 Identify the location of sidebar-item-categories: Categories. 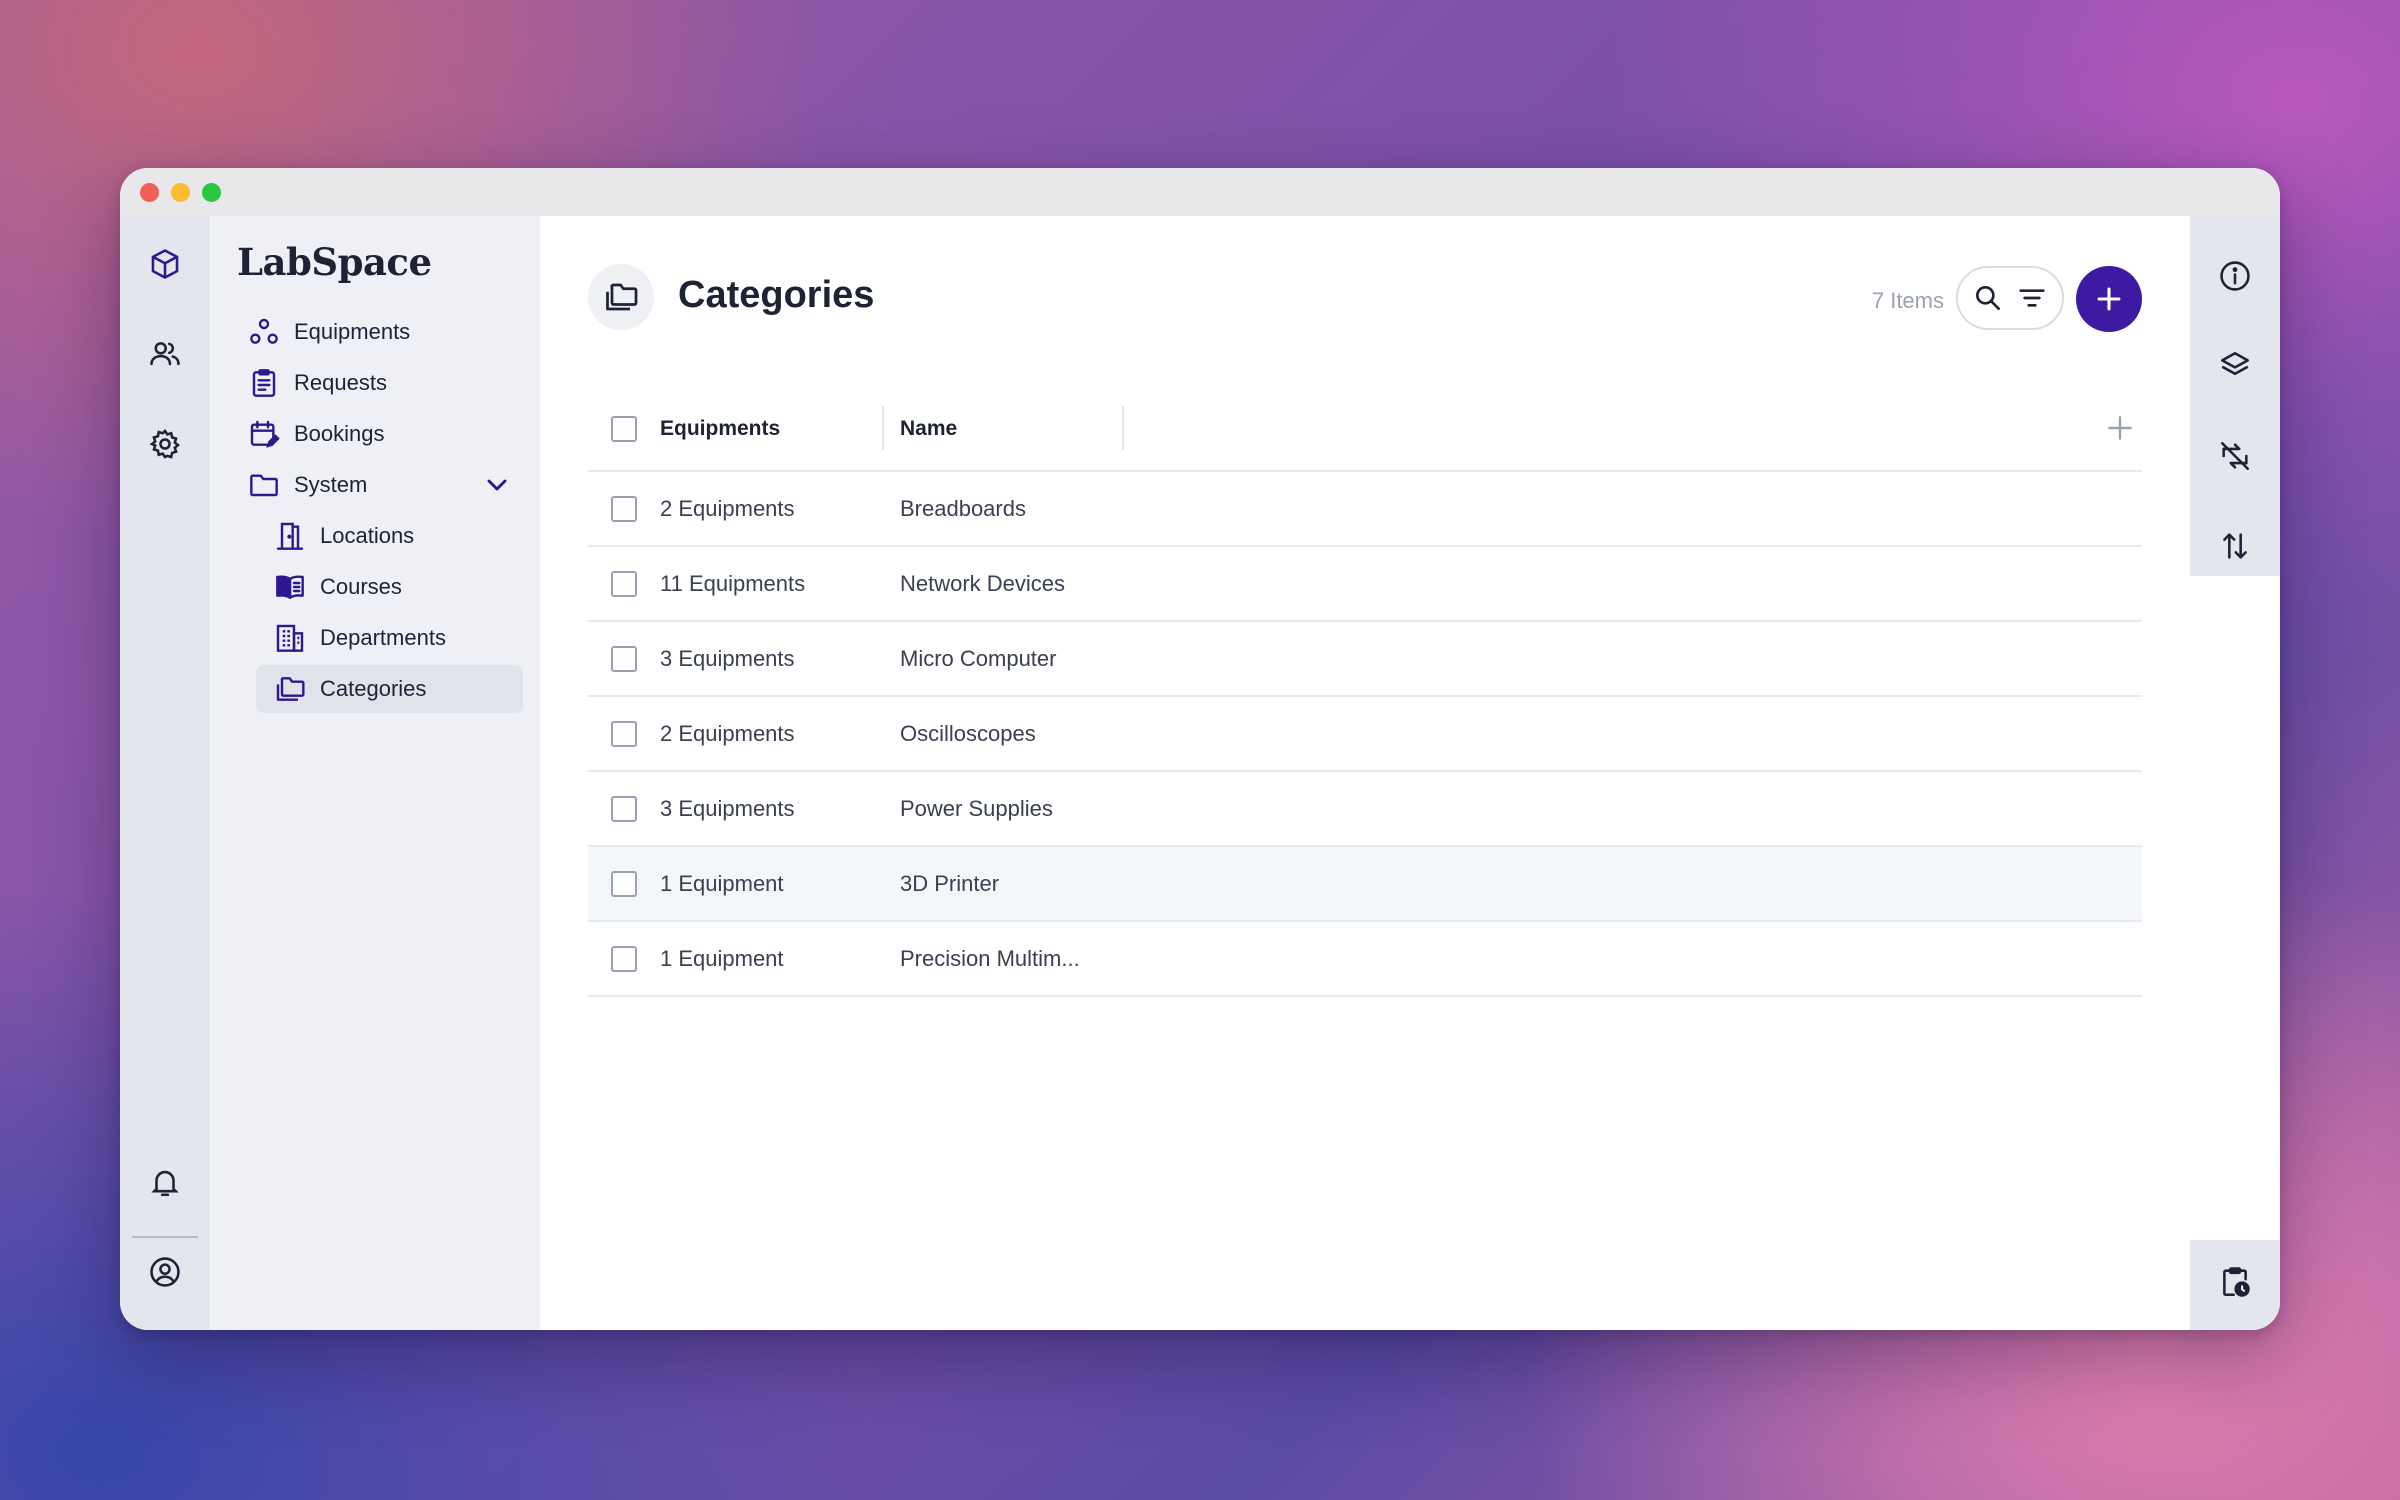
(389, 689).